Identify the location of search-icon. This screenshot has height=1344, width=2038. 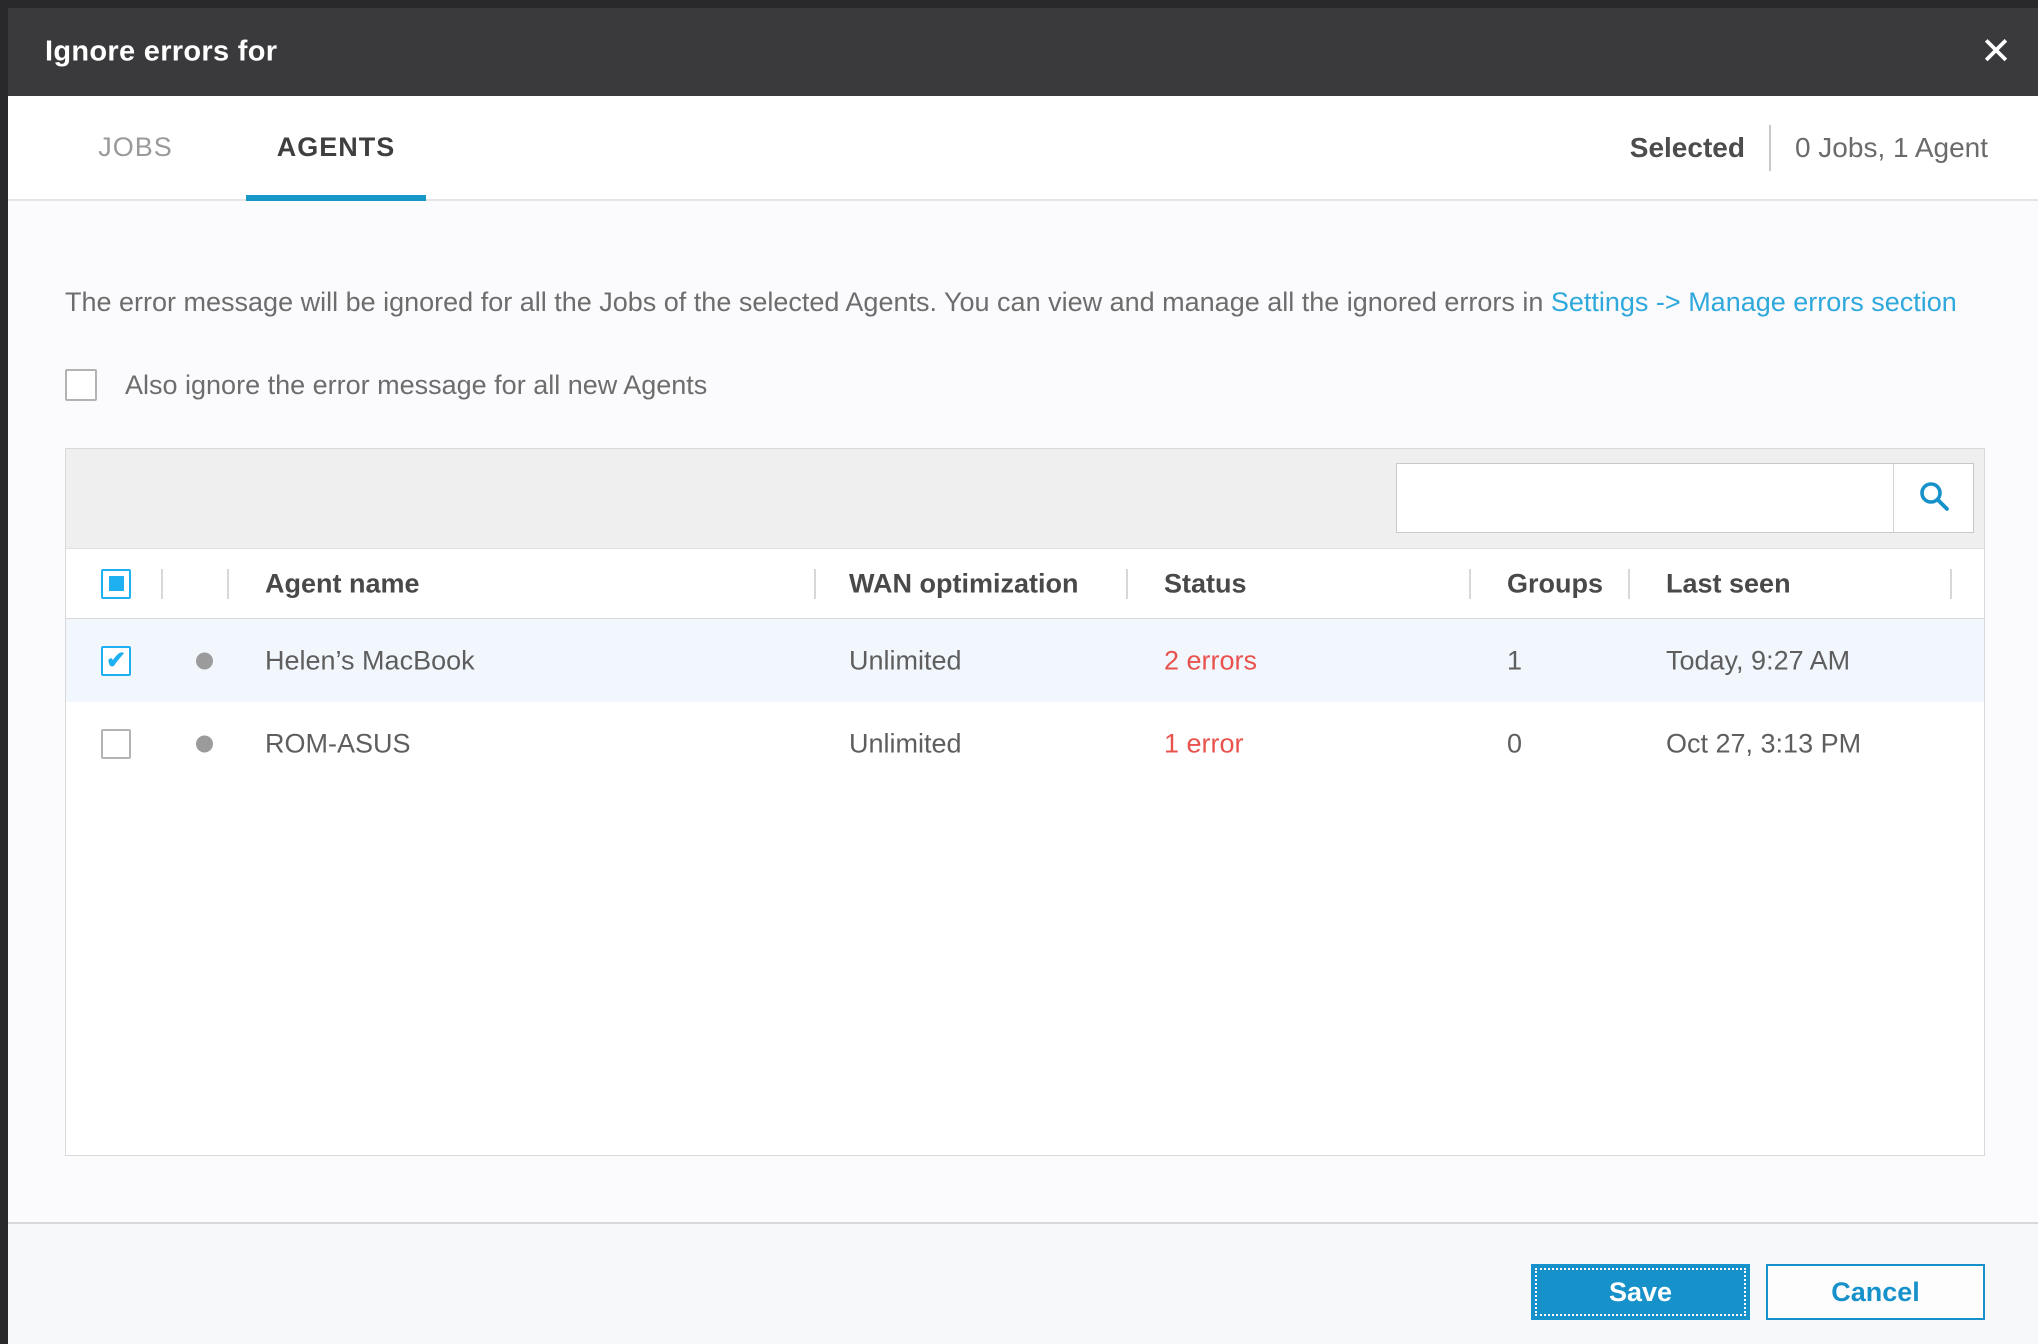
(1934, 498).